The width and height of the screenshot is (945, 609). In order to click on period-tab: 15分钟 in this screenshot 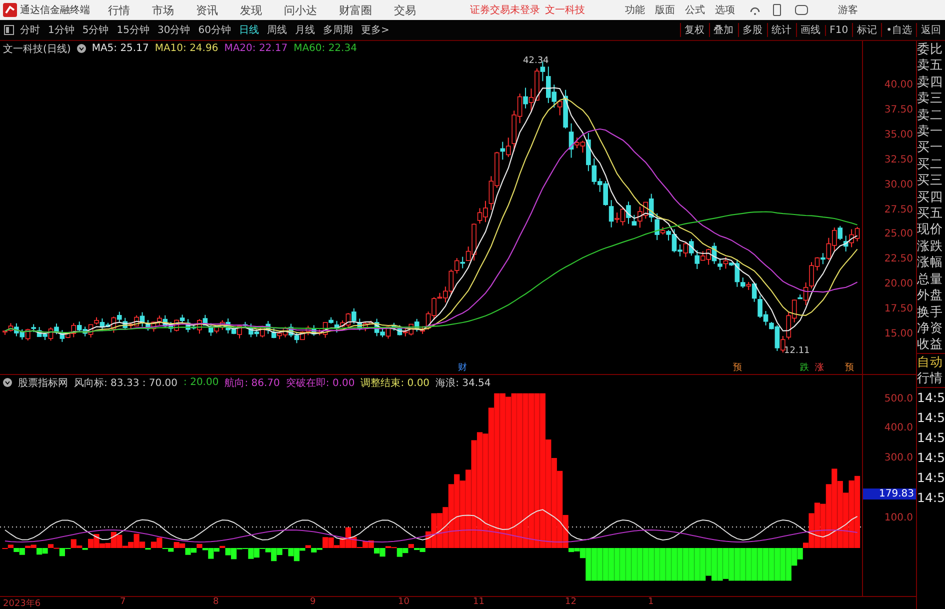, I will do `click(133, 30)`.